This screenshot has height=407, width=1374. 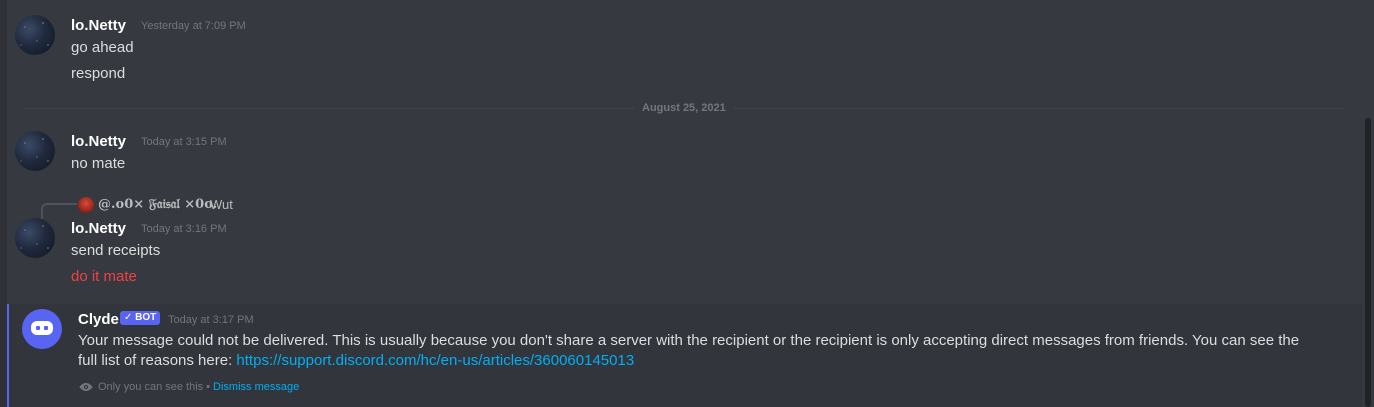 I want to click on message-text: respond, so click(x=98, y=73).